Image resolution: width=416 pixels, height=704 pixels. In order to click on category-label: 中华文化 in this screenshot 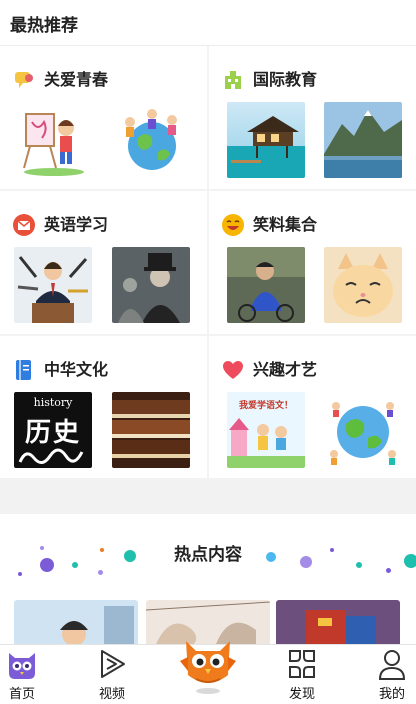, I will do `click(76, 369)`.